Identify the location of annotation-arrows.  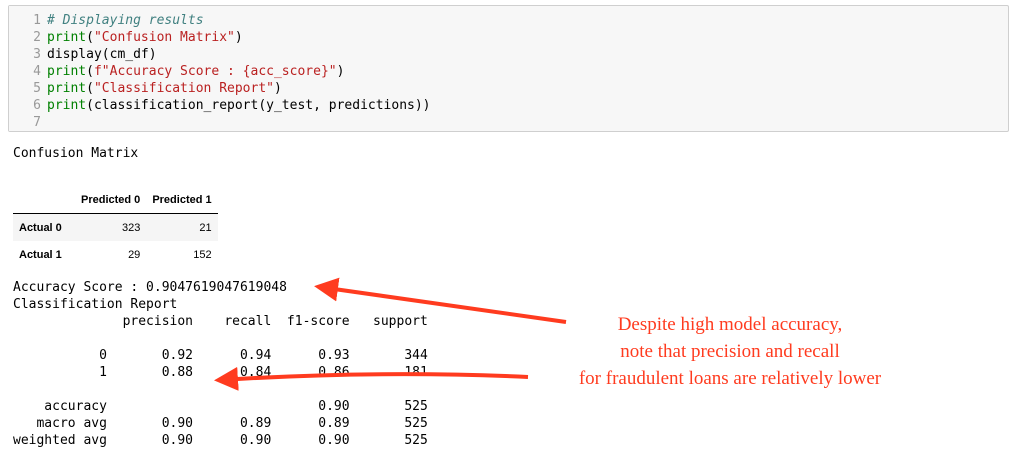
(390, 334).